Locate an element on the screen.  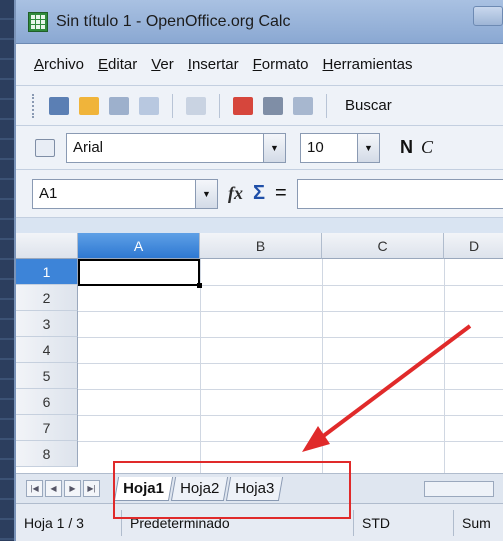
name-box-value: A1 is located at coordinates (48, 193).